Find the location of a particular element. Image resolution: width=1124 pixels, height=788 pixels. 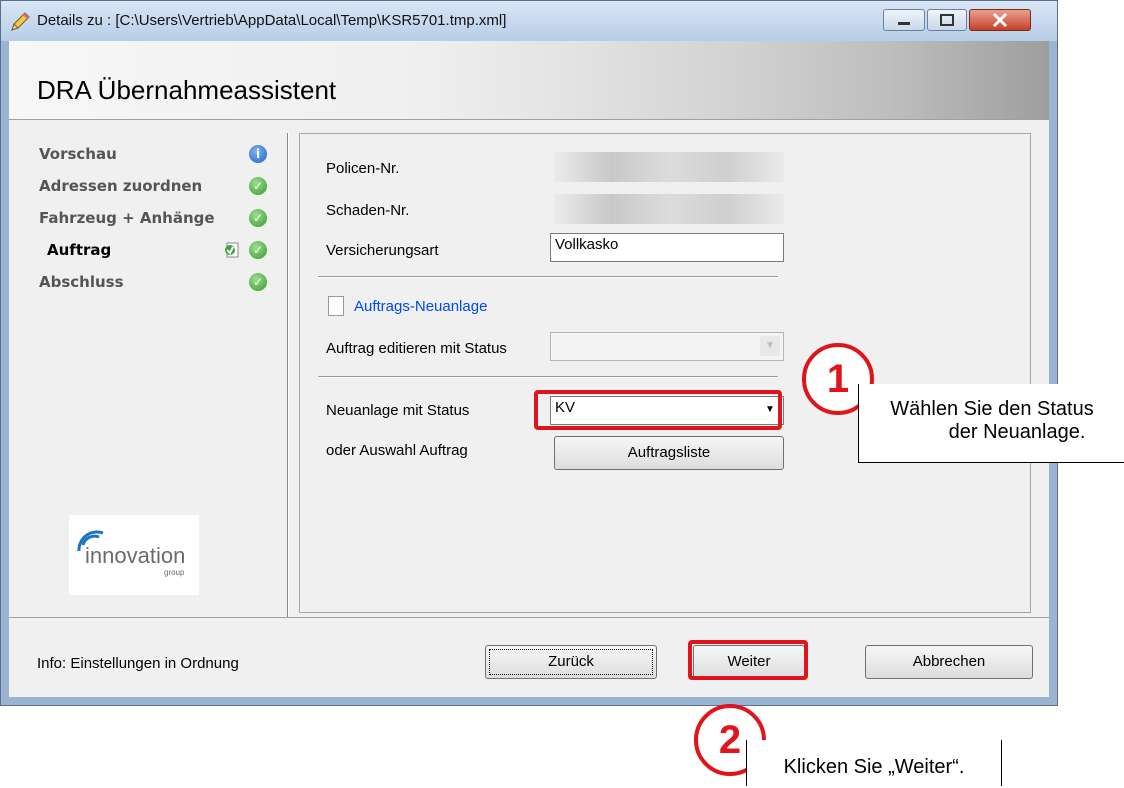

maximize-button is located at coordinates (947, 20).